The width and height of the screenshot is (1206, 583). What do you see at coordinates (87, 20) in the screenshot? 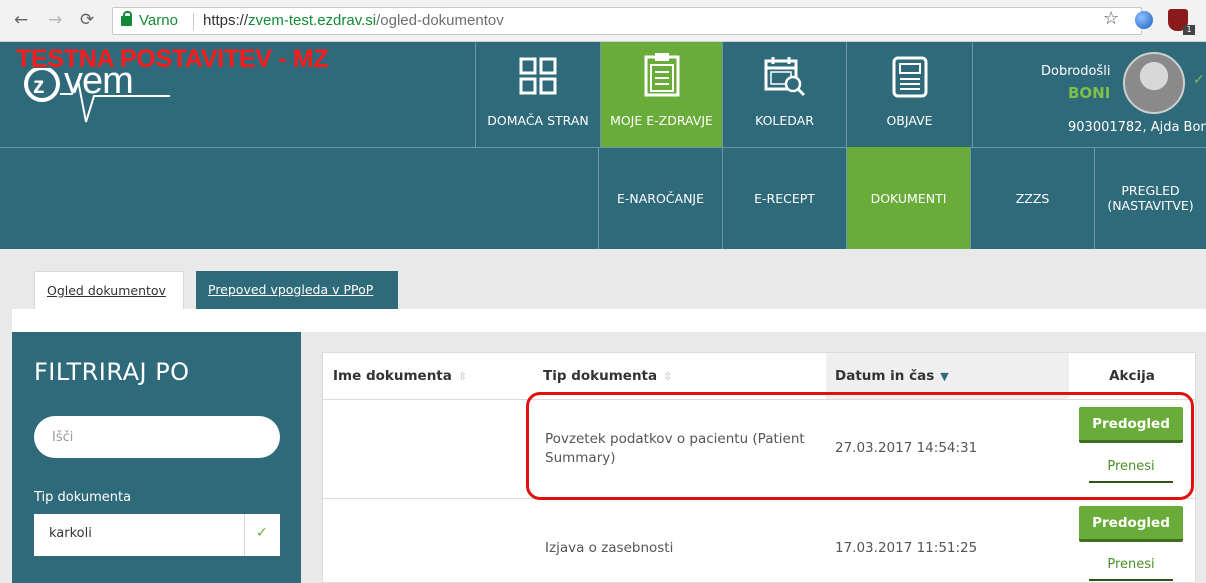
I see `reload-icon: ⟳` at bounding box center [87, 20].